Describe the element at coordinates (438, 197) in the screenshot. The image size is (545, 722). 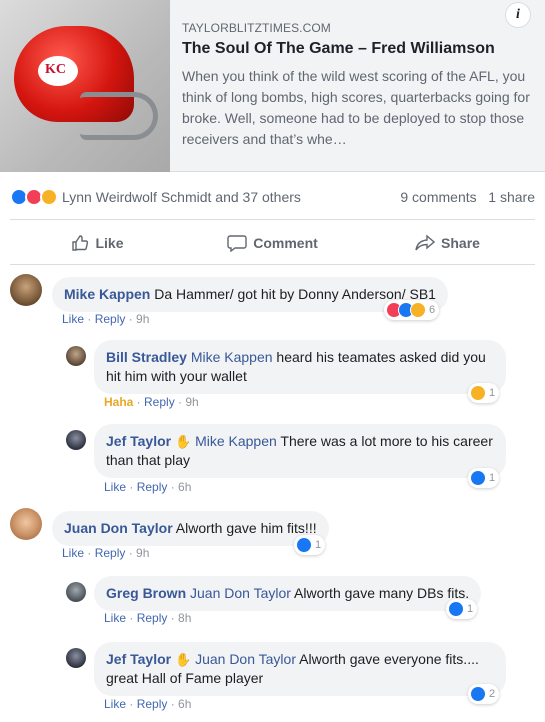
I see `comments-count-link: 9 comments` at that location.